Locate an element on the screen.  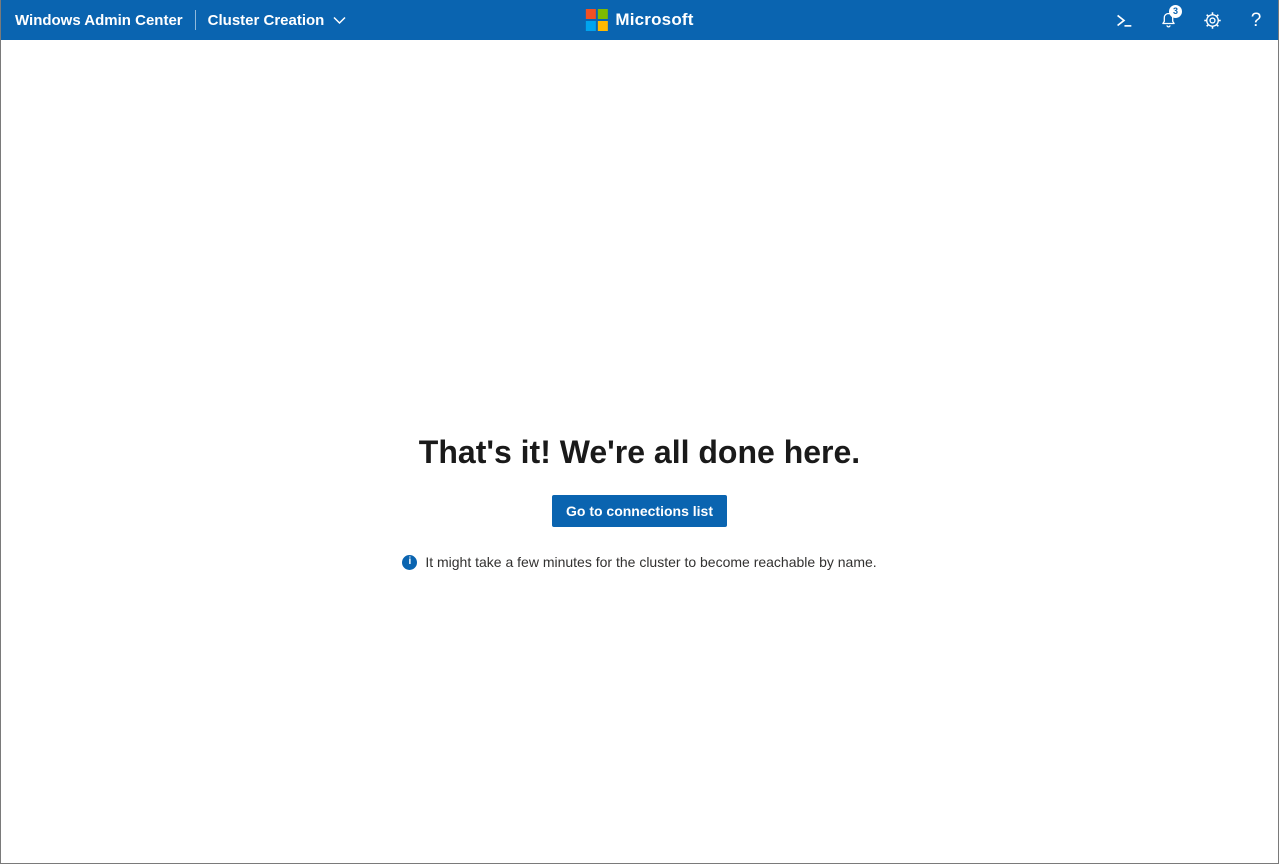
topbar-divider is located at coordinates (195, 20).